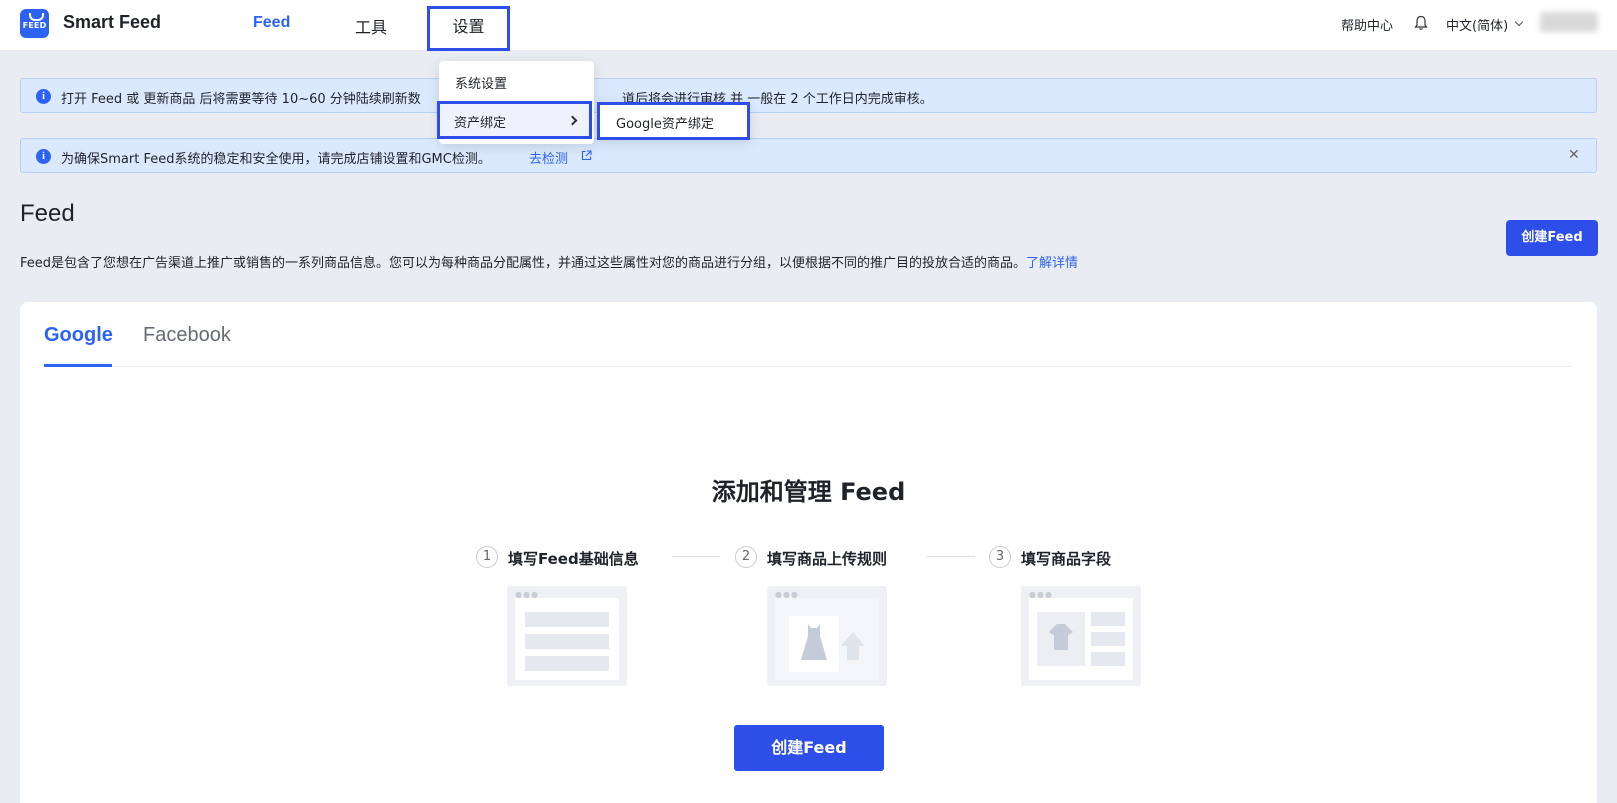 This screenshot has height=803, width=1617. I want to click on alert-text: 打开 Feed 或 更新商品 后将需要等待 10~60 分钟陆续刷新数, so click(241, 99).